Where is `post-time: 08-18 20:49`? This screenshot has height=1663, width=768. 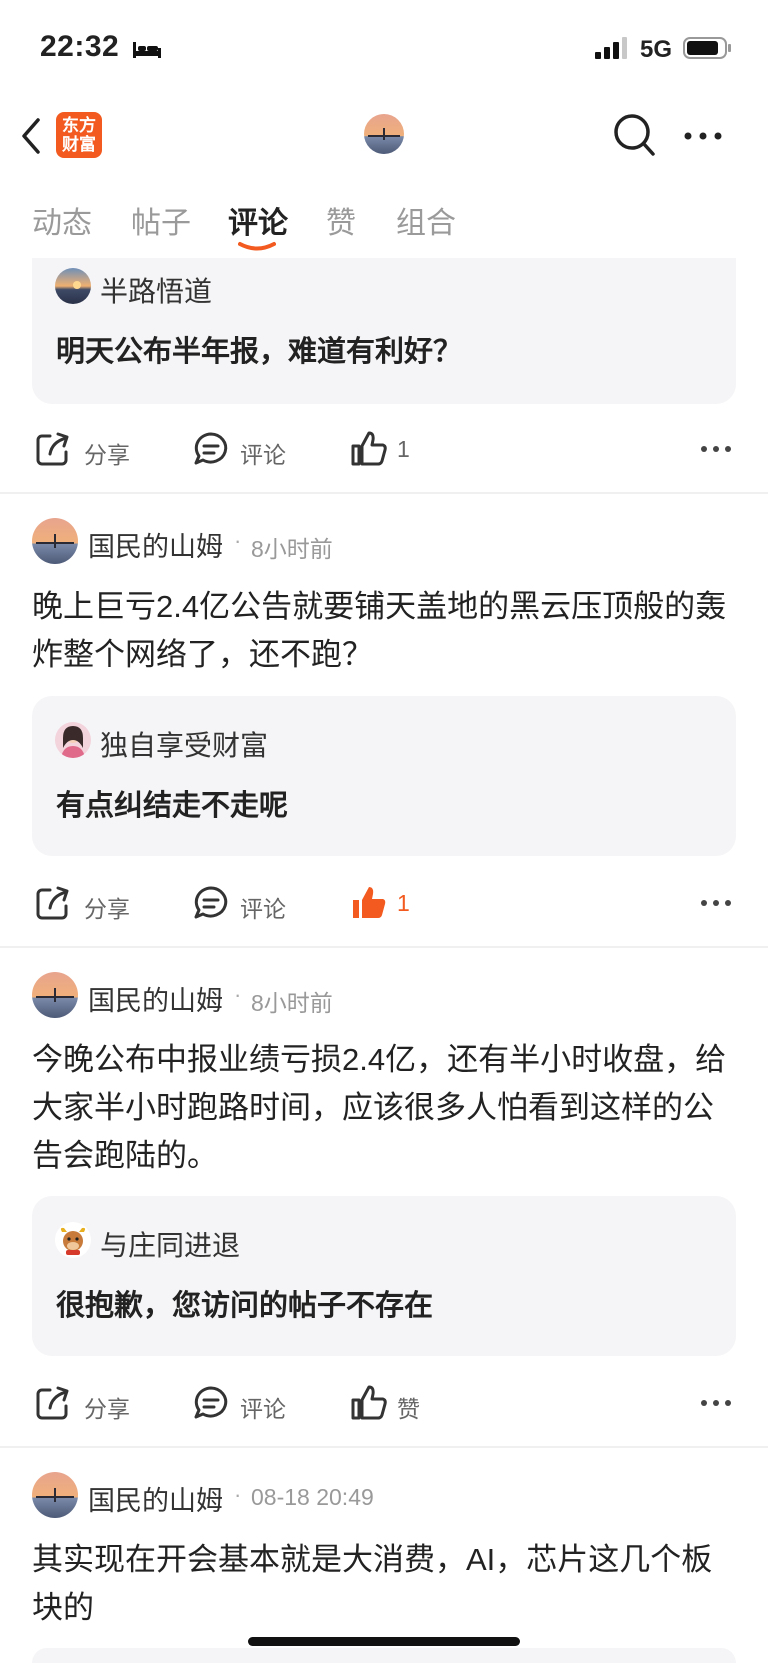 post-time: 08-18 20:49 is located at coordinates (312, 1497).